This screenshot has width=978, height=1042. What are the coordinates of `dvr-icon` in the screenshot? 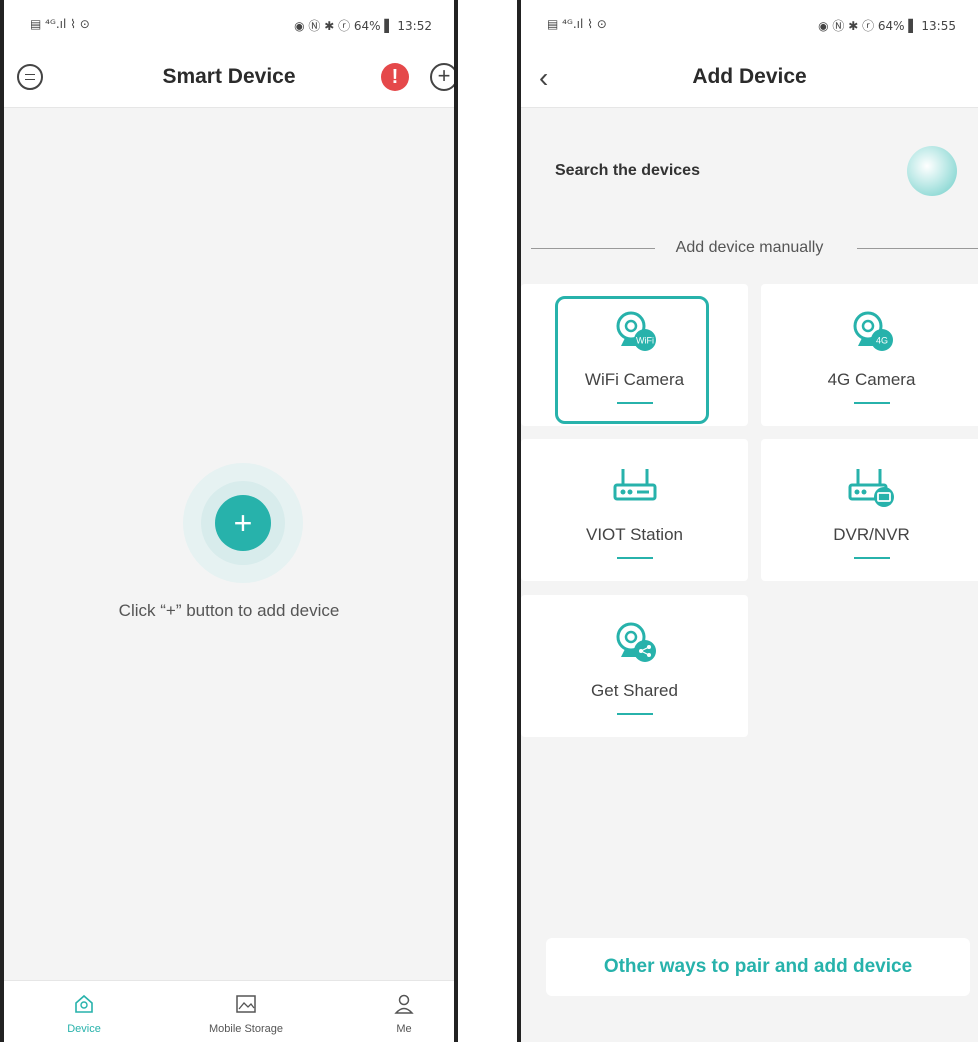 It's located at (871, 488).